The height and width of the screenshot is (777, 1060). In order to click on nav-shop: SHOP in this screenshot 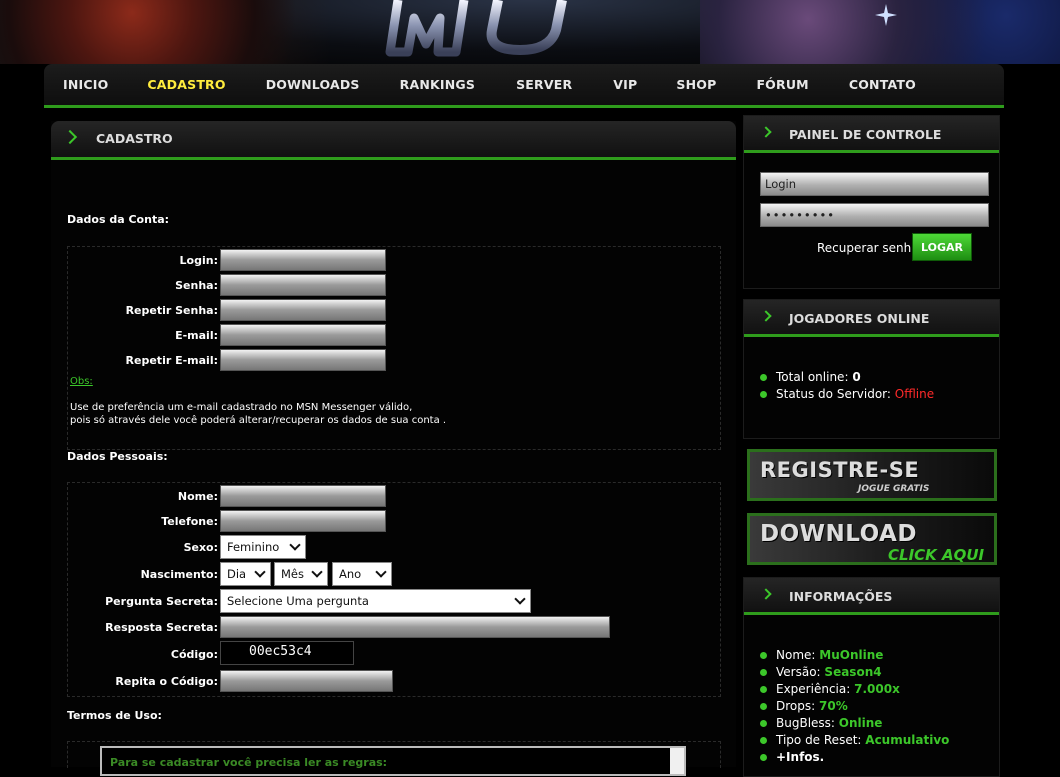, I will do `click(696, 84)`.